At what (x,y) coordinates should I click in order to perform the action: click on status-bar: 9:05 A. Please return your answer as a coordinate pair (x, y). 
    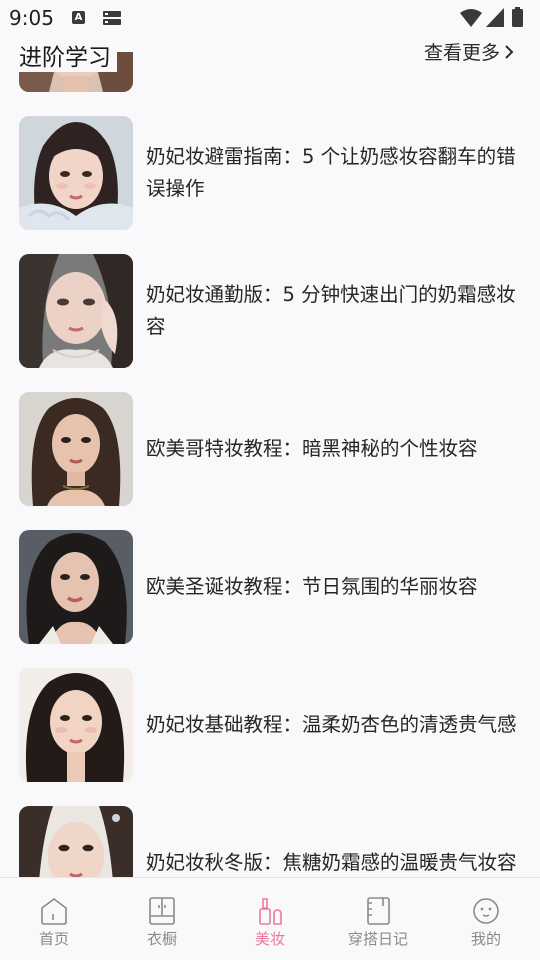
    Looking at the image, I should click on (270, 18).